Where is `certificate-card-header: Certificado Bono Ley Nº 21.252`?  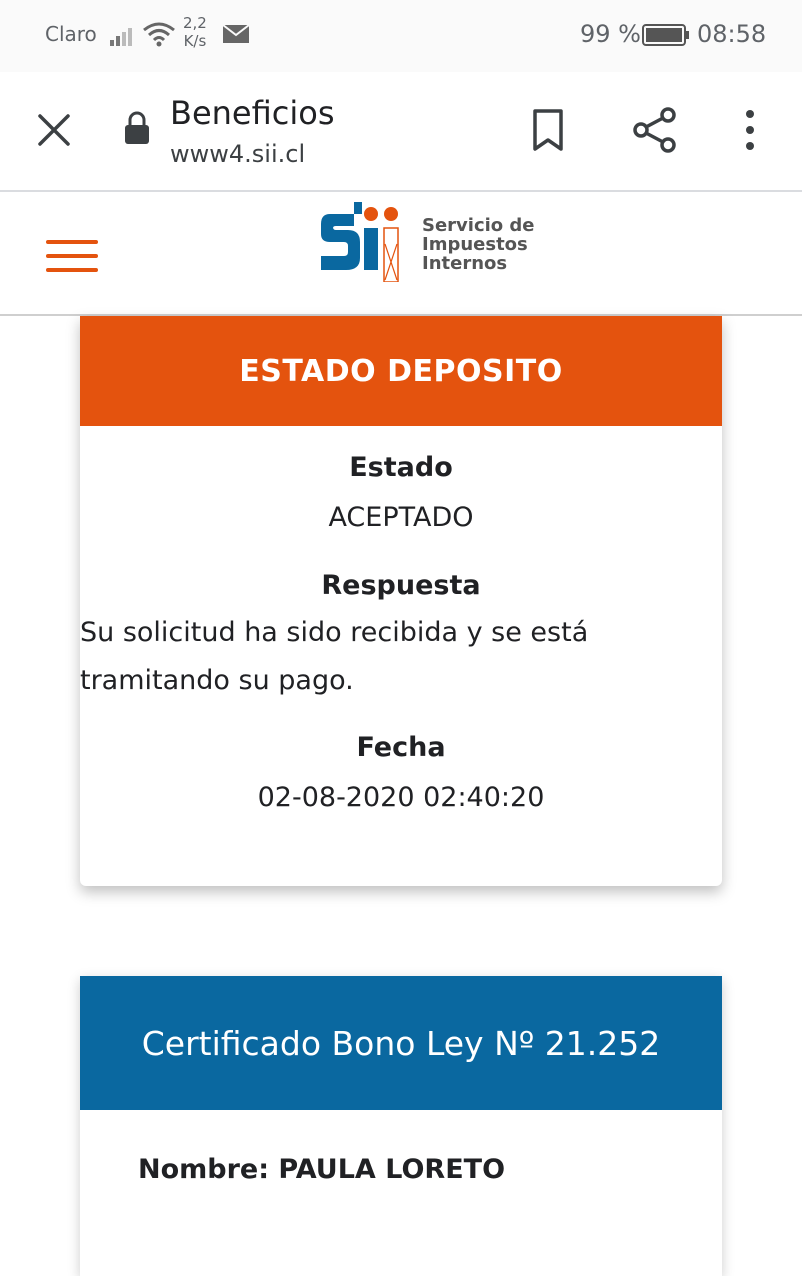 certificate-card-header: Certificado Bono Ley Nº 21.252 is located at coordinates (401, 1043).